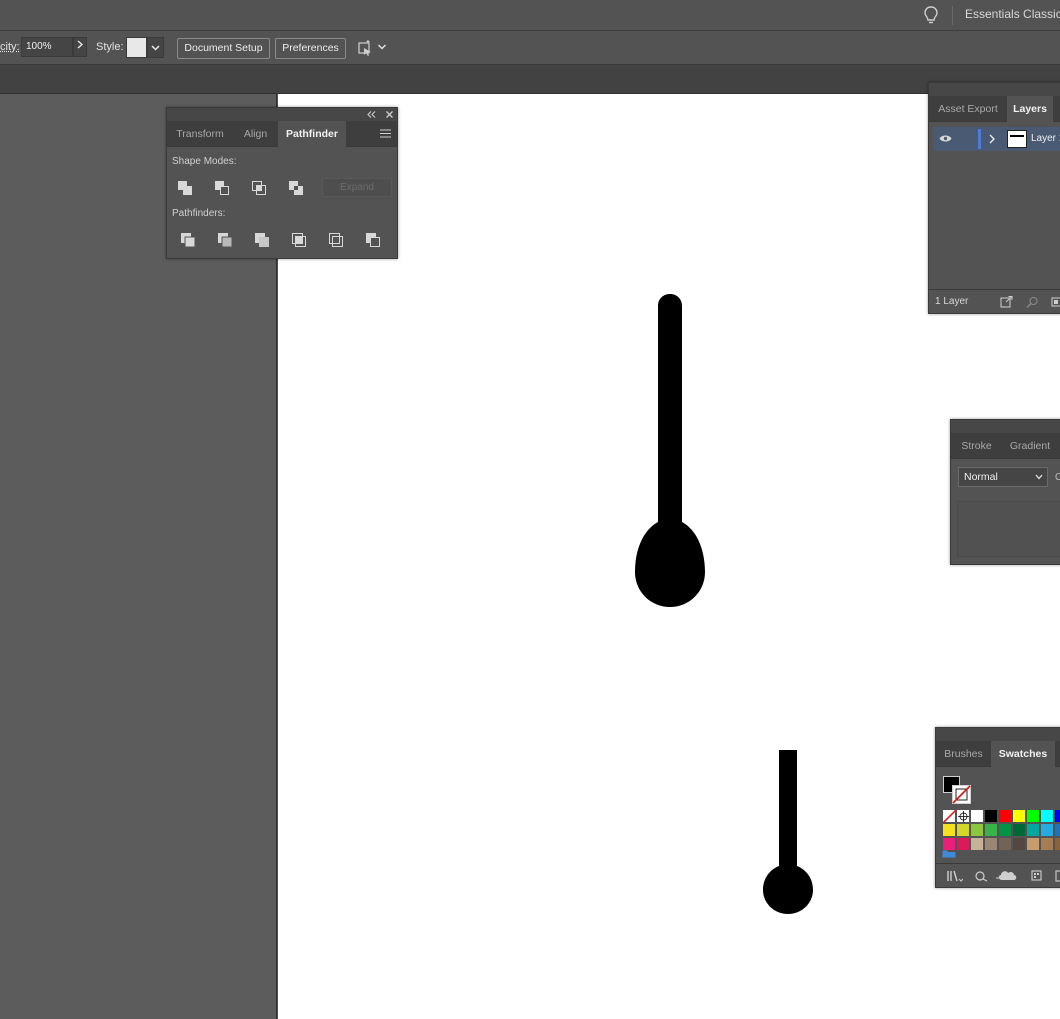  What do you see at coordinates (788, 832) in the screenshot?
I see `small-thermometer-shape` at bounding box center [788, 832].